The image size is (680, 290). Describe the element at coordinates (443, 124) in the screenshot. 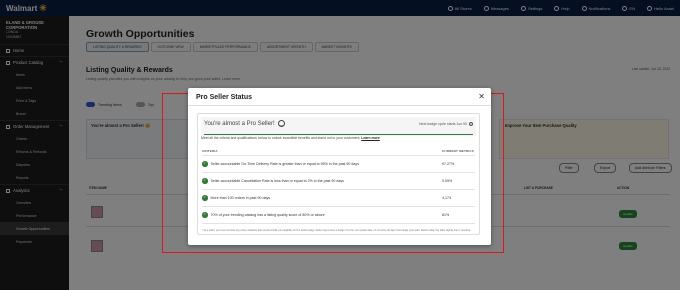

I see `next-badge-text: Next badge cycle starts Jun 05` at that location.